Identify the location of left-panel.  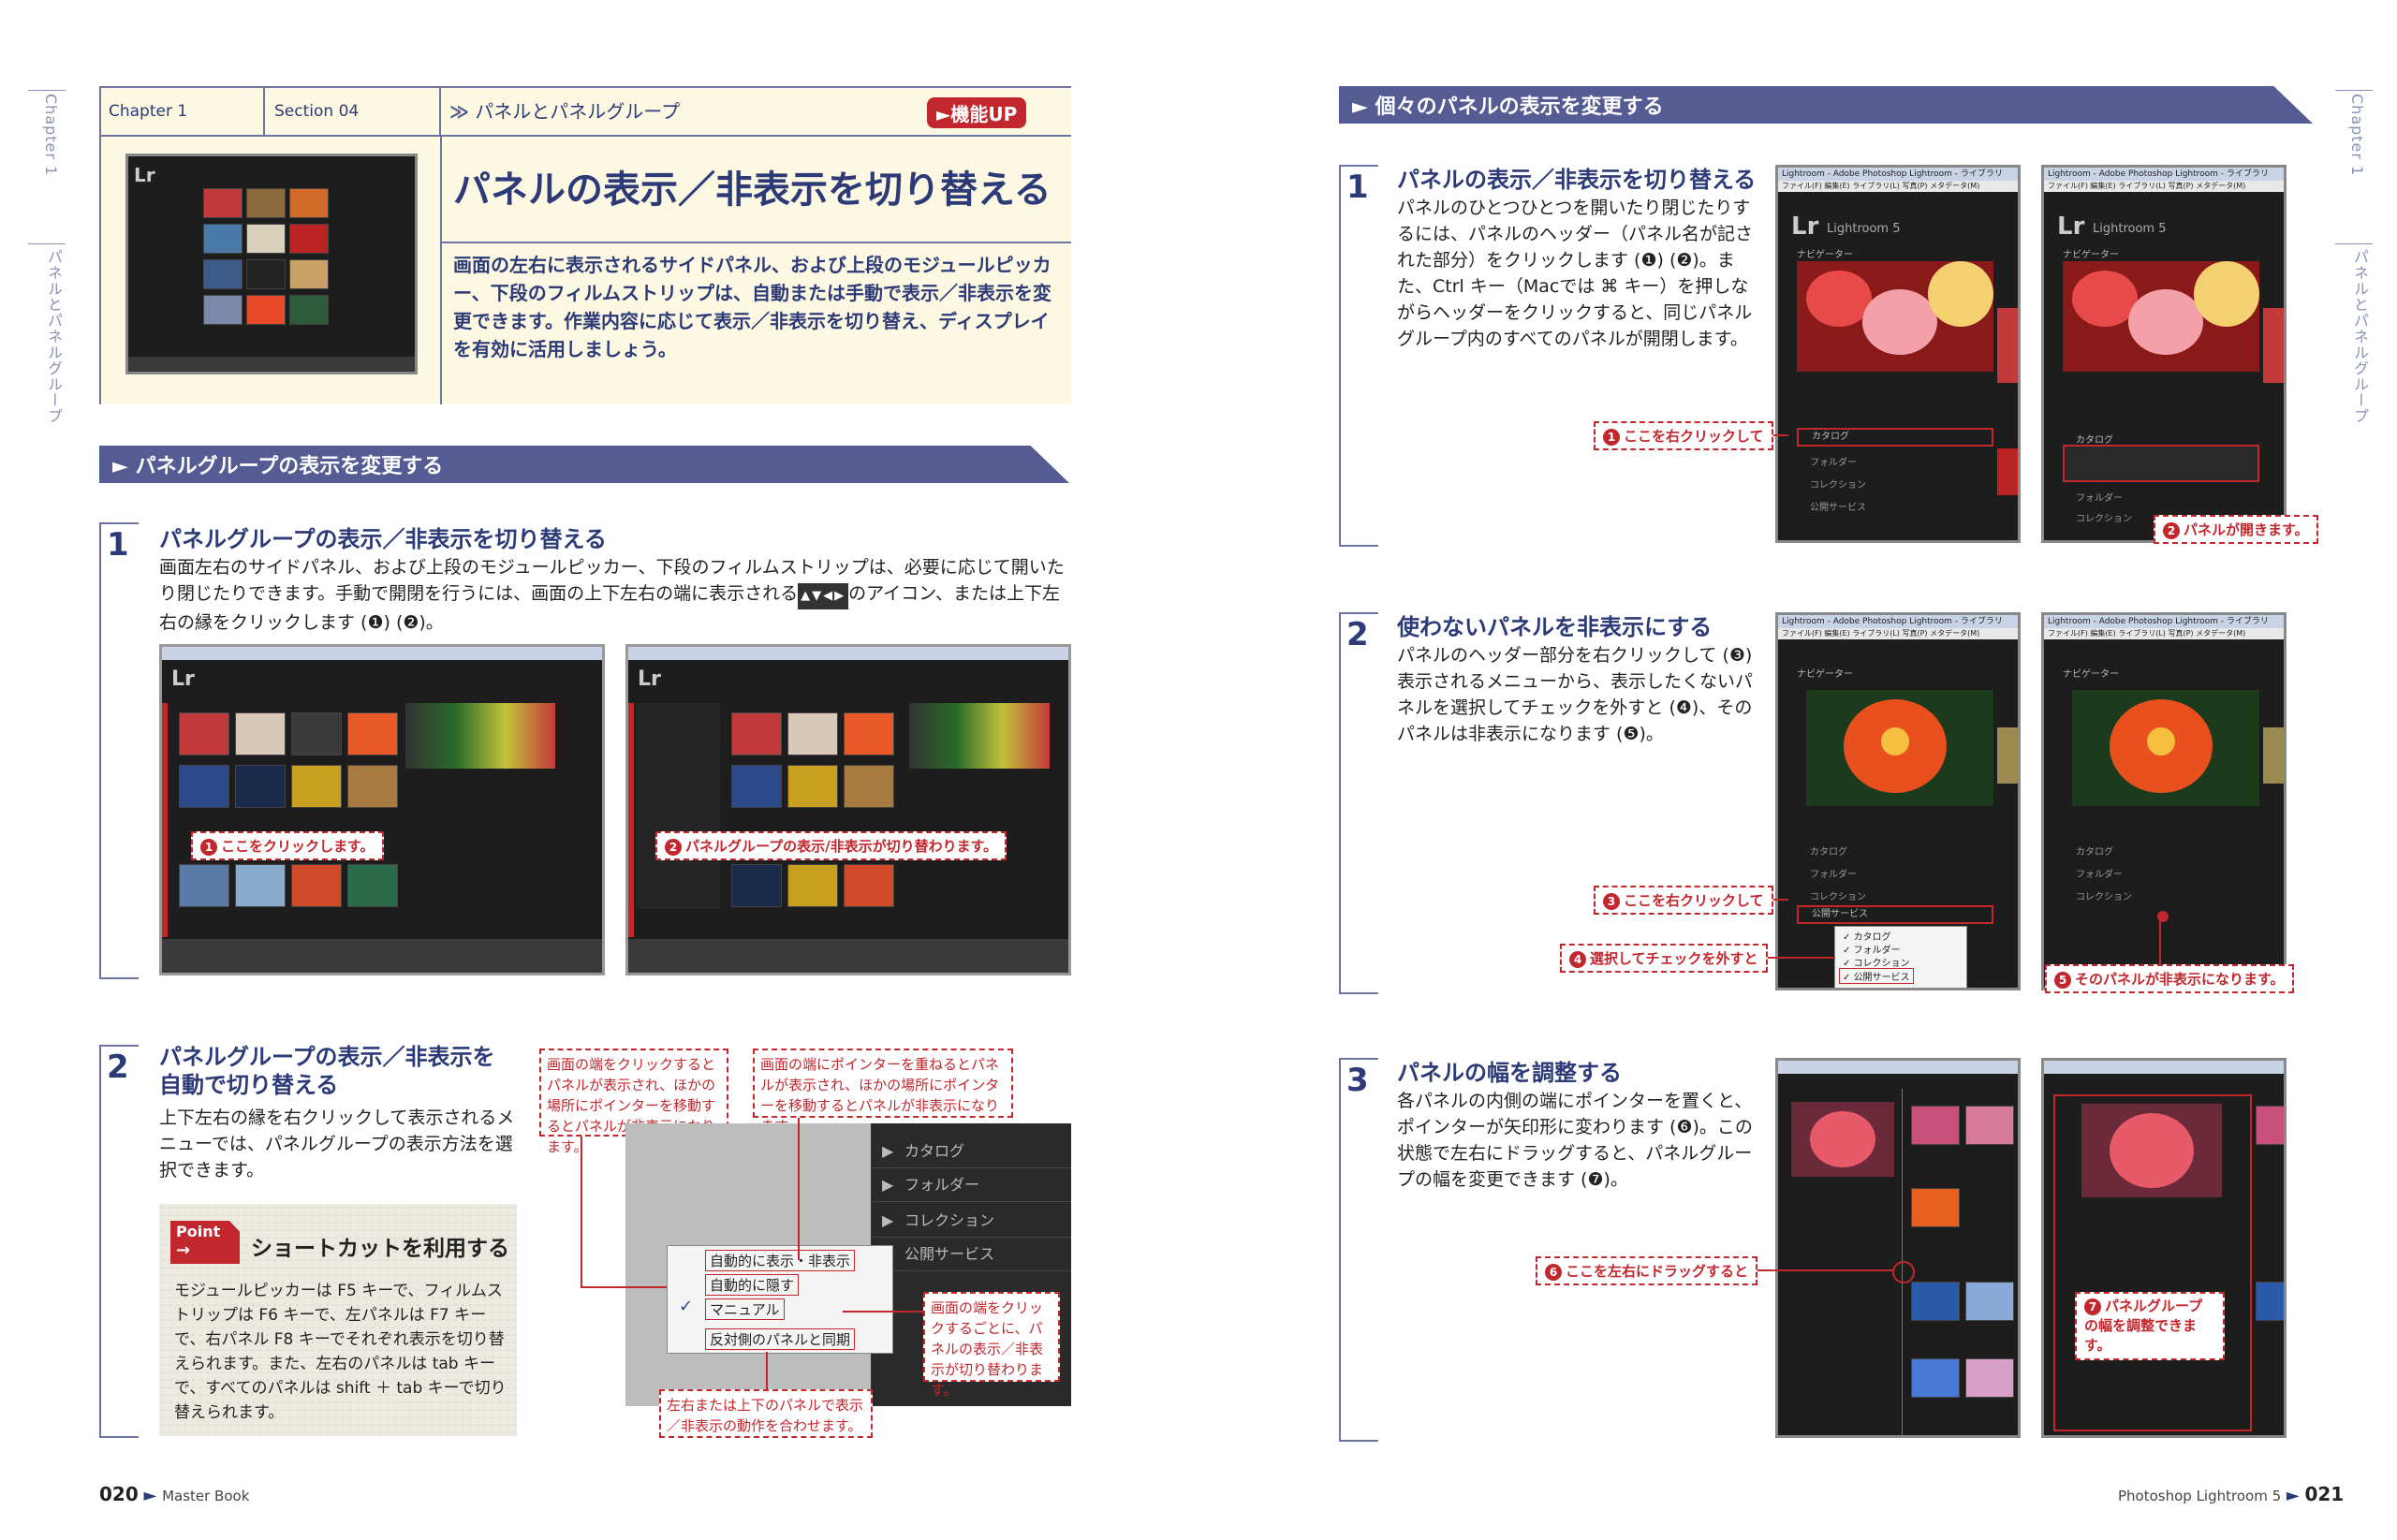
(678, 806).